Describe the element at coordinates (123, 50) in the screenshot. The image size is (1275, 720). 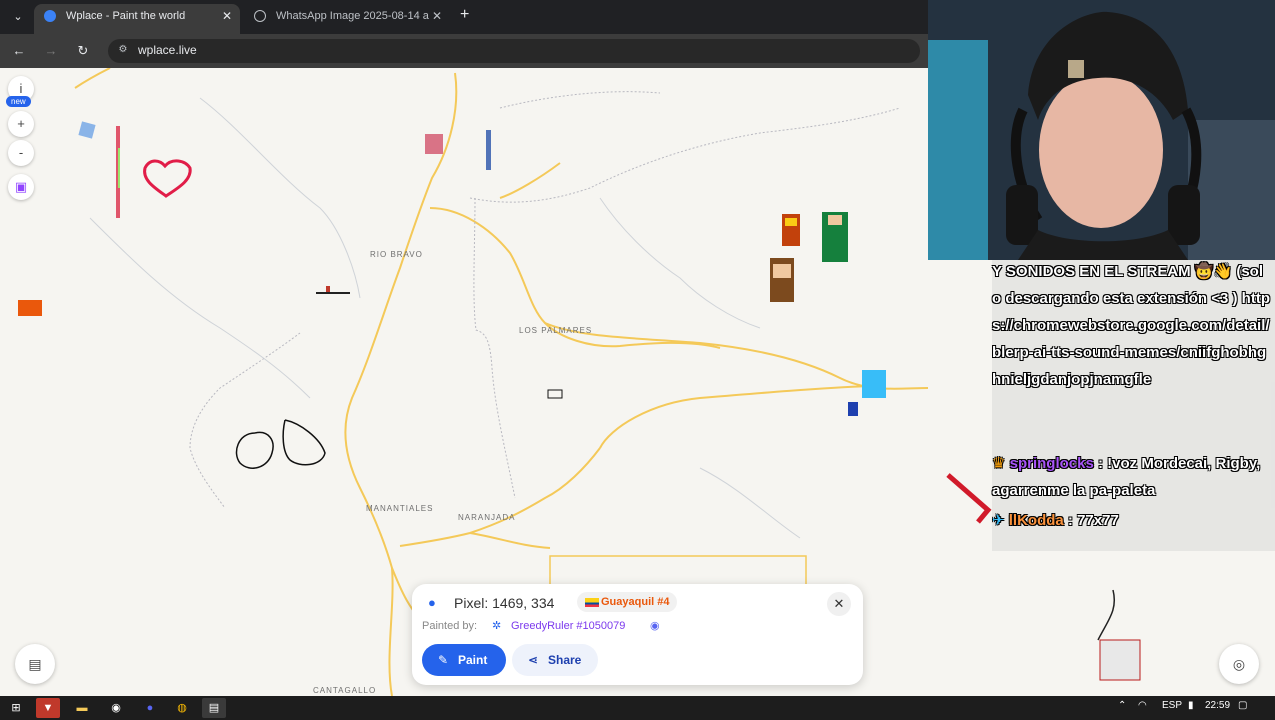
I see `site-info-icon: ⚙` at that location.